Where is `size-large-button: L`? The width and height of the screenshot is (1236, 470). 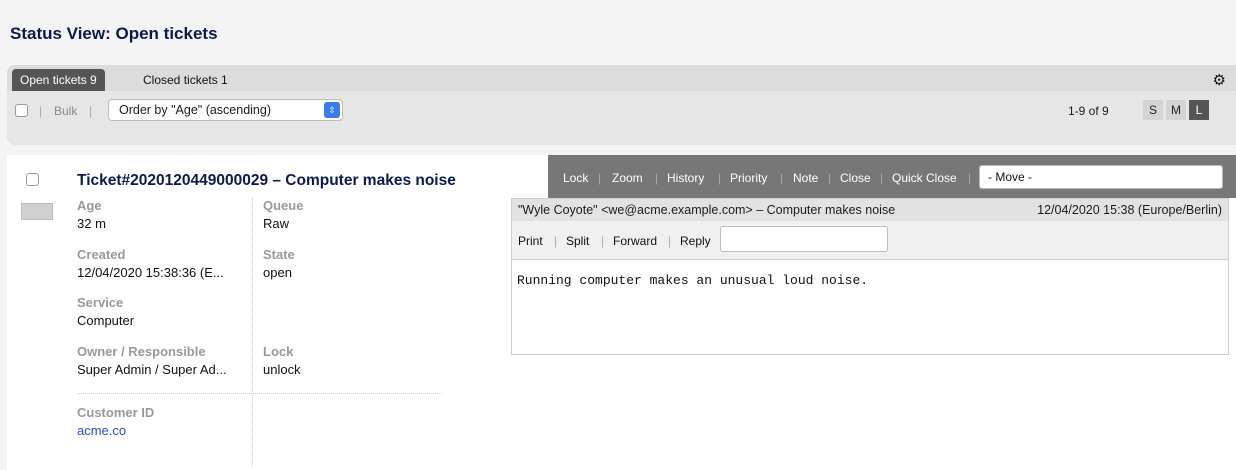 size-large-button: L is located at coordinates (1199, 110).